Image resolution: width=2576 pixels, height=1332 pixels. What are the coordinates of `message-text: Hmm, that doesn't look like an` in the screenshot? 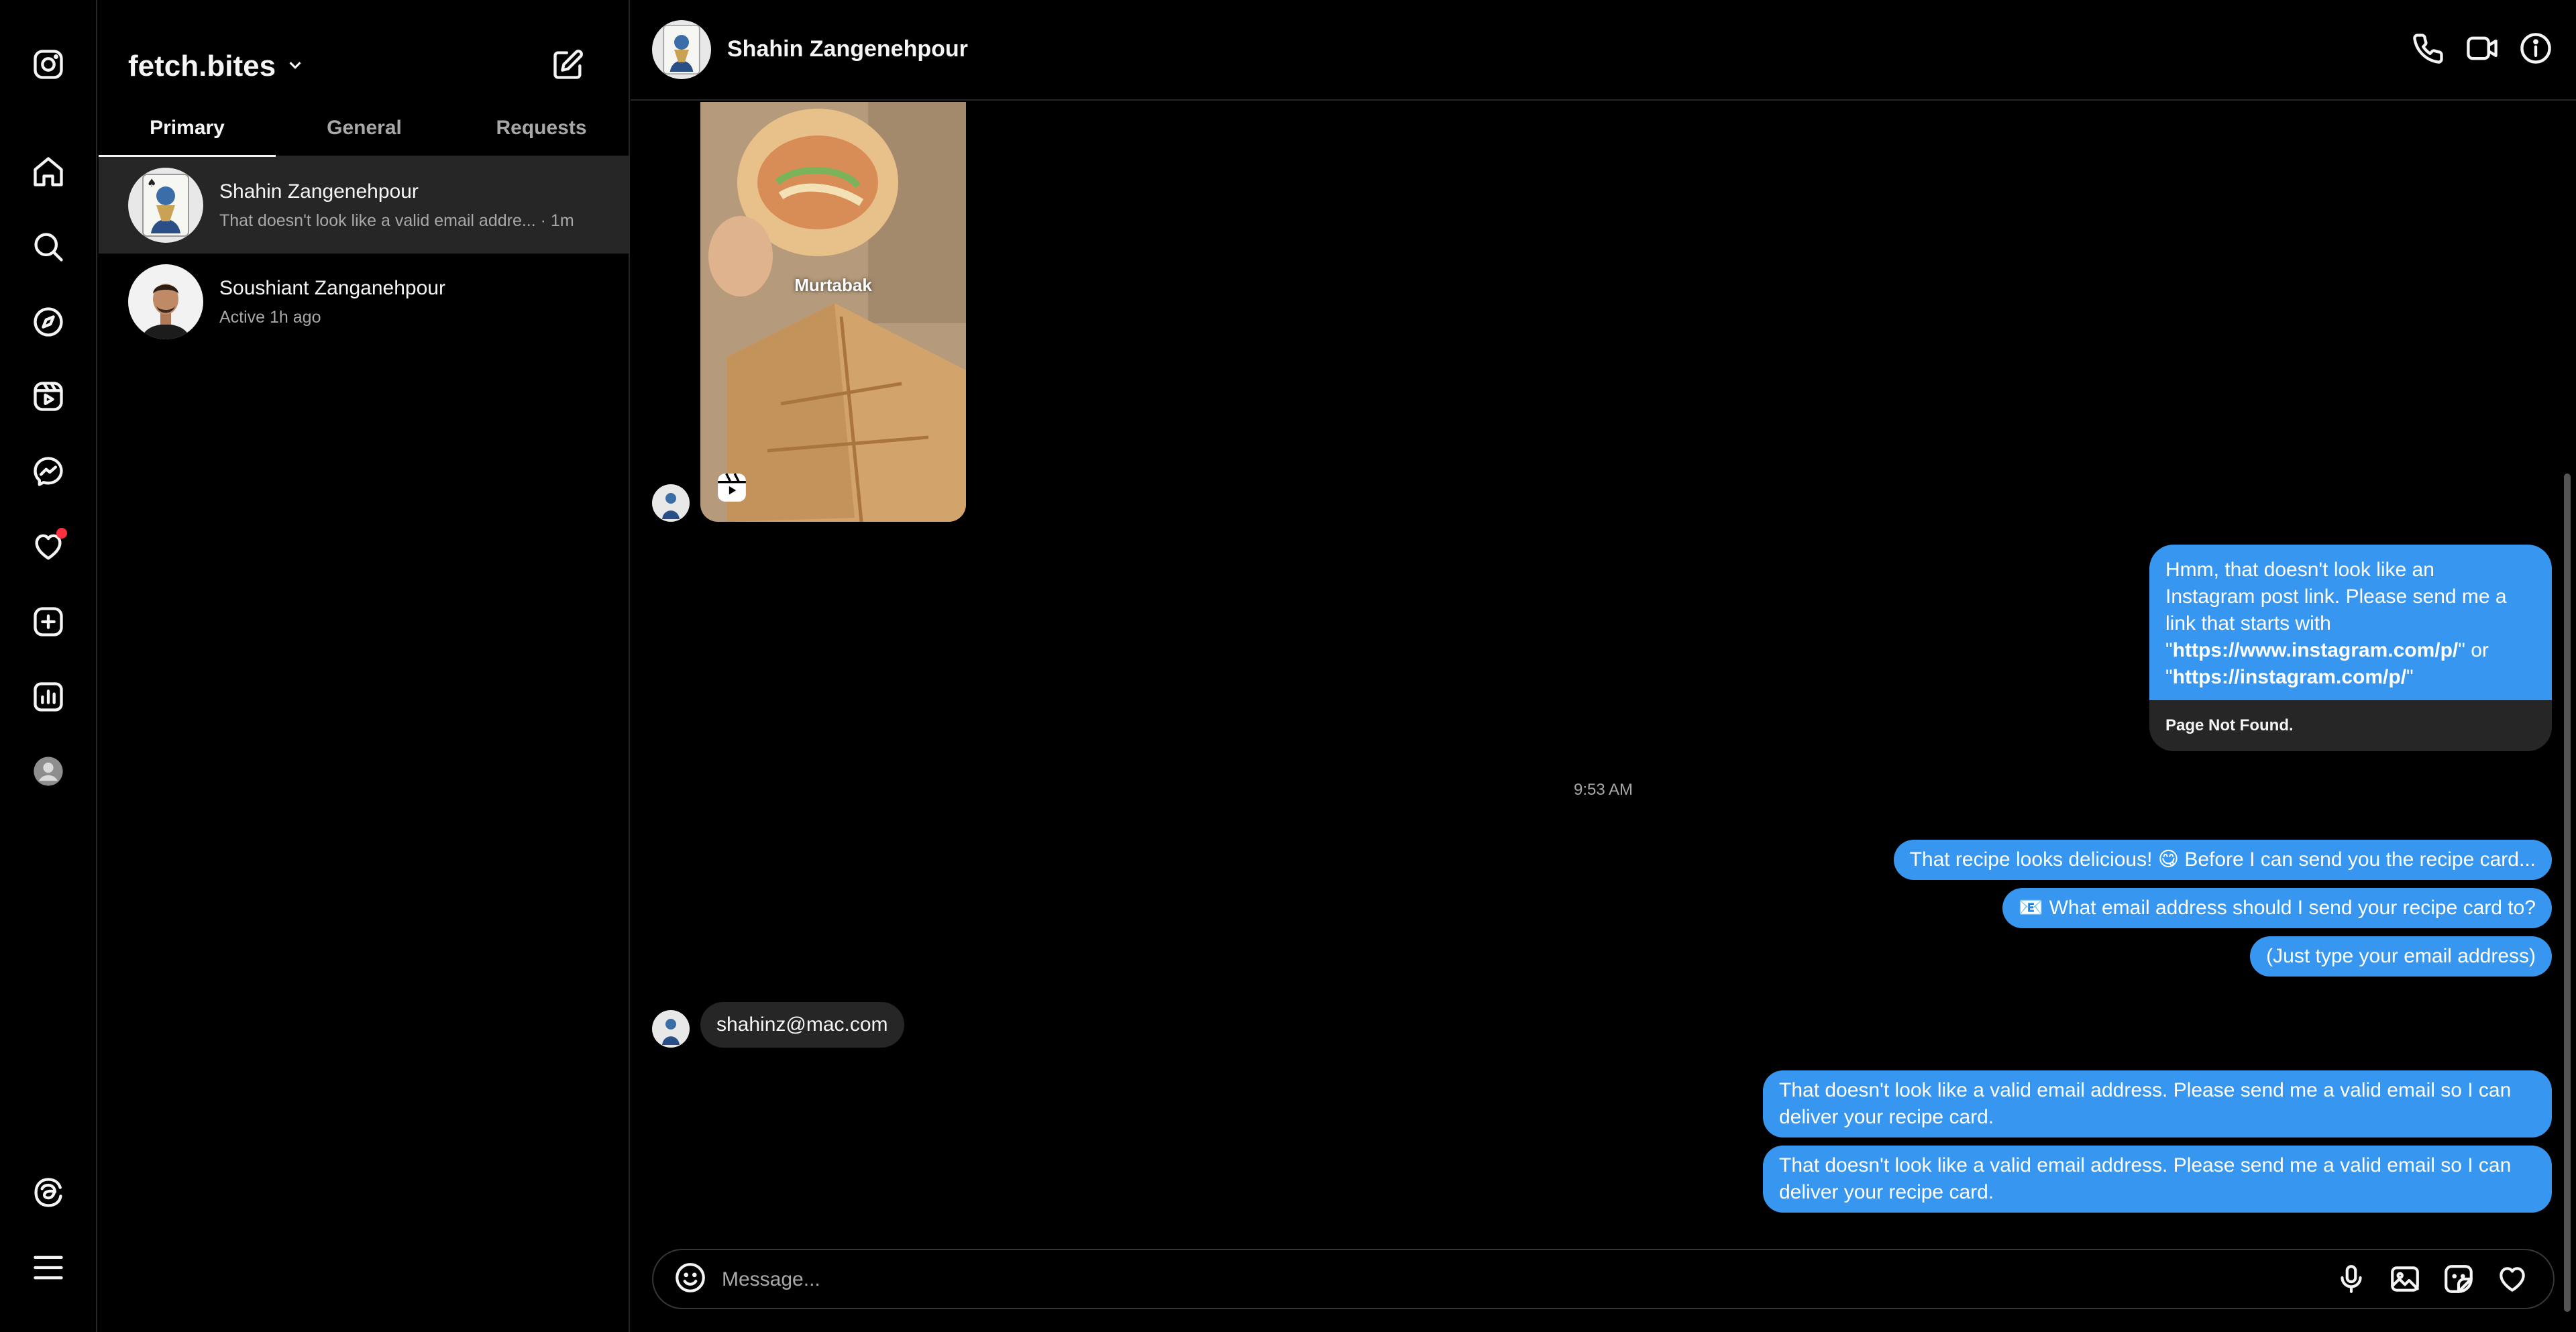 It's located at (2299, 570).